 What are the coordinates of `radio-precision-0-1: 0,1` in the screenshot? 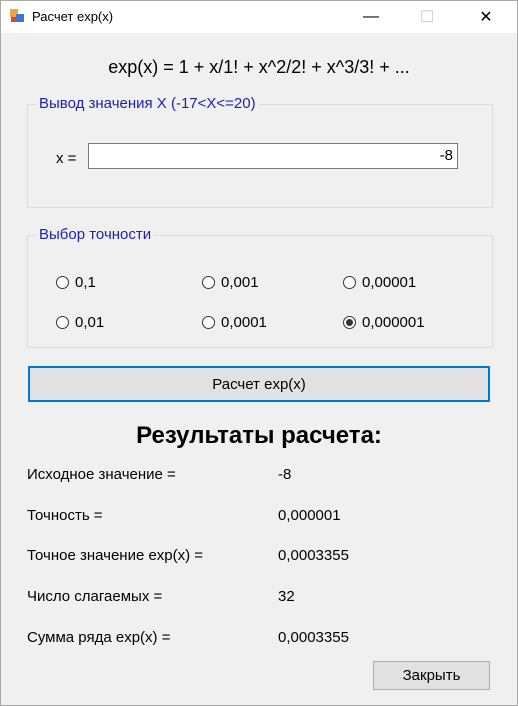 It's located at (76, 282).